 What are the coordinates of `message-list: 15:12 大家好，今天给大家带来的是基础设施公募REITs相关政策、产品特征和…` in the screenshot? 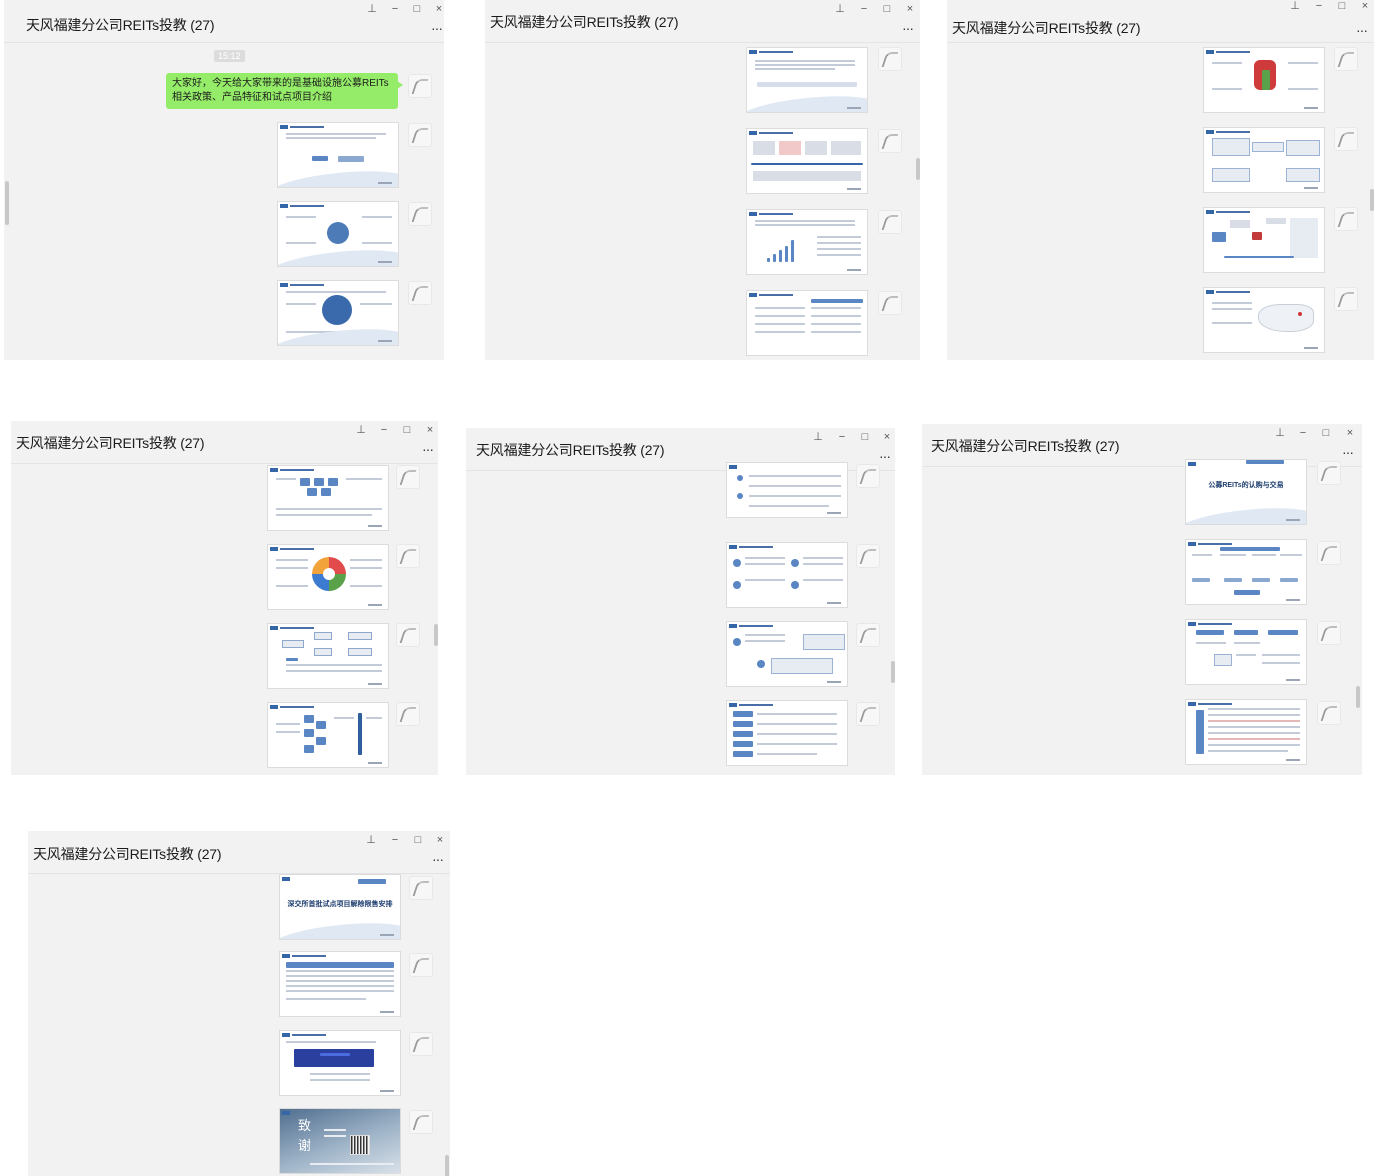 It's located at (224, 201).